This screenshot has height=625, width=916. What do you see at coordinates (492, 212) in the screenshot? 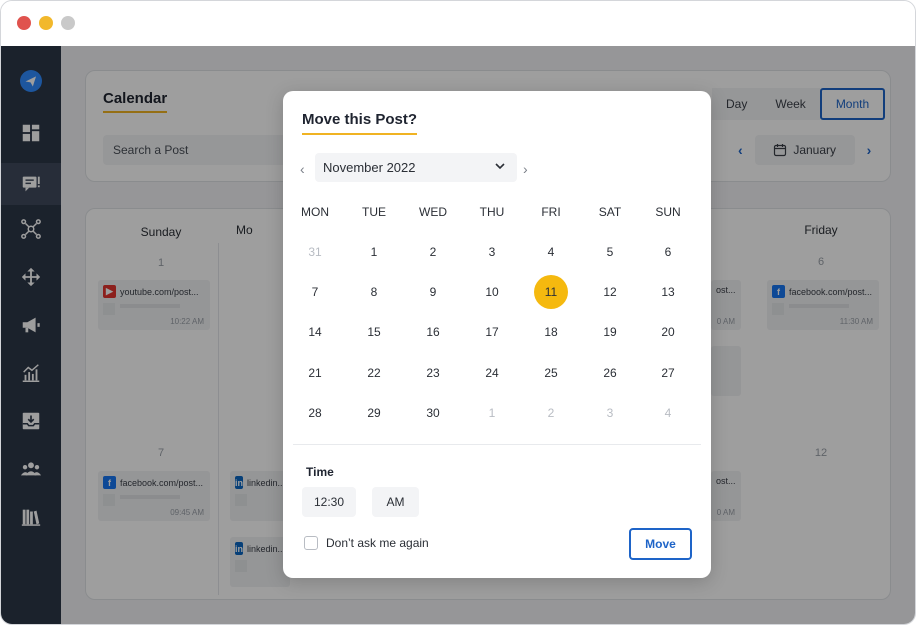
I see `weekday-thu: THU` at bounding box center [492, 212].